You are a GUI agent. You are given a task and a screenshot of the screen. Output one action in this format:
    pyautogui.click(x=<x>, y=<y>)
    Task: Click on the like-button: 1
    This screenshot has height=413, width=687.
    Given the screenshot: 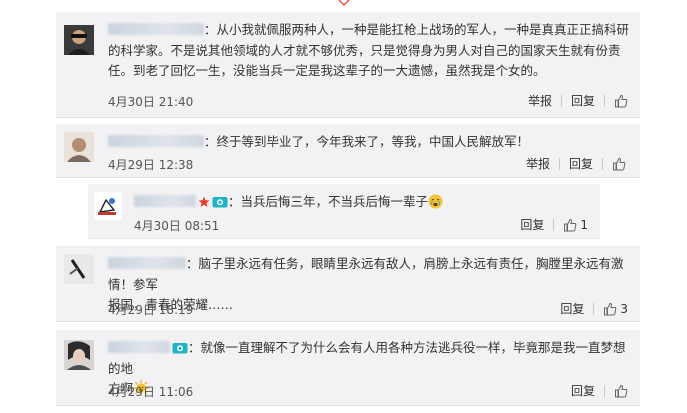 What is the action you would take?
    pyautogui.click(x=571, y=225)
    